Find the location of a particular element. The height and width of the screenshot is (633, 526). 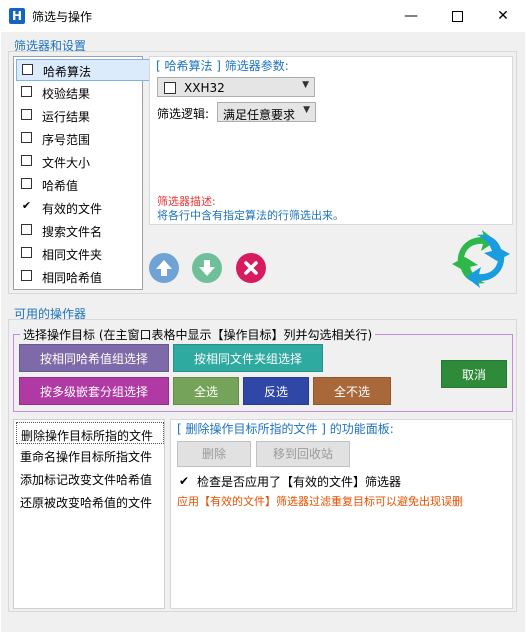

filter-item-label: 哈希值 is located at coordinates (60, 186).